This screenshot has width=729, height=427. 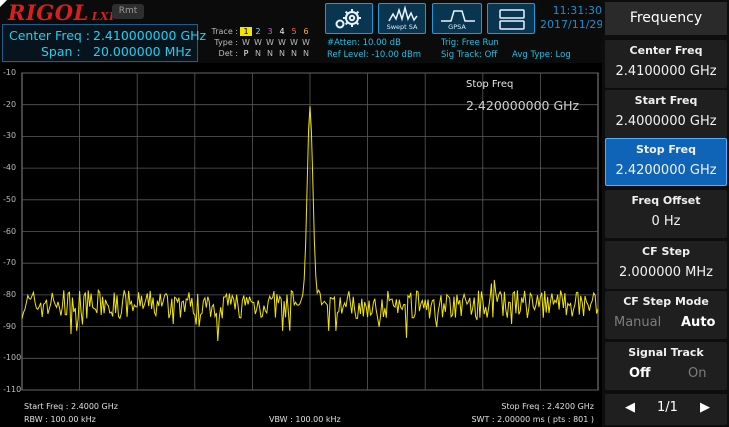 I want to click on y-tick-label: -40, so click(x=10, y=168).